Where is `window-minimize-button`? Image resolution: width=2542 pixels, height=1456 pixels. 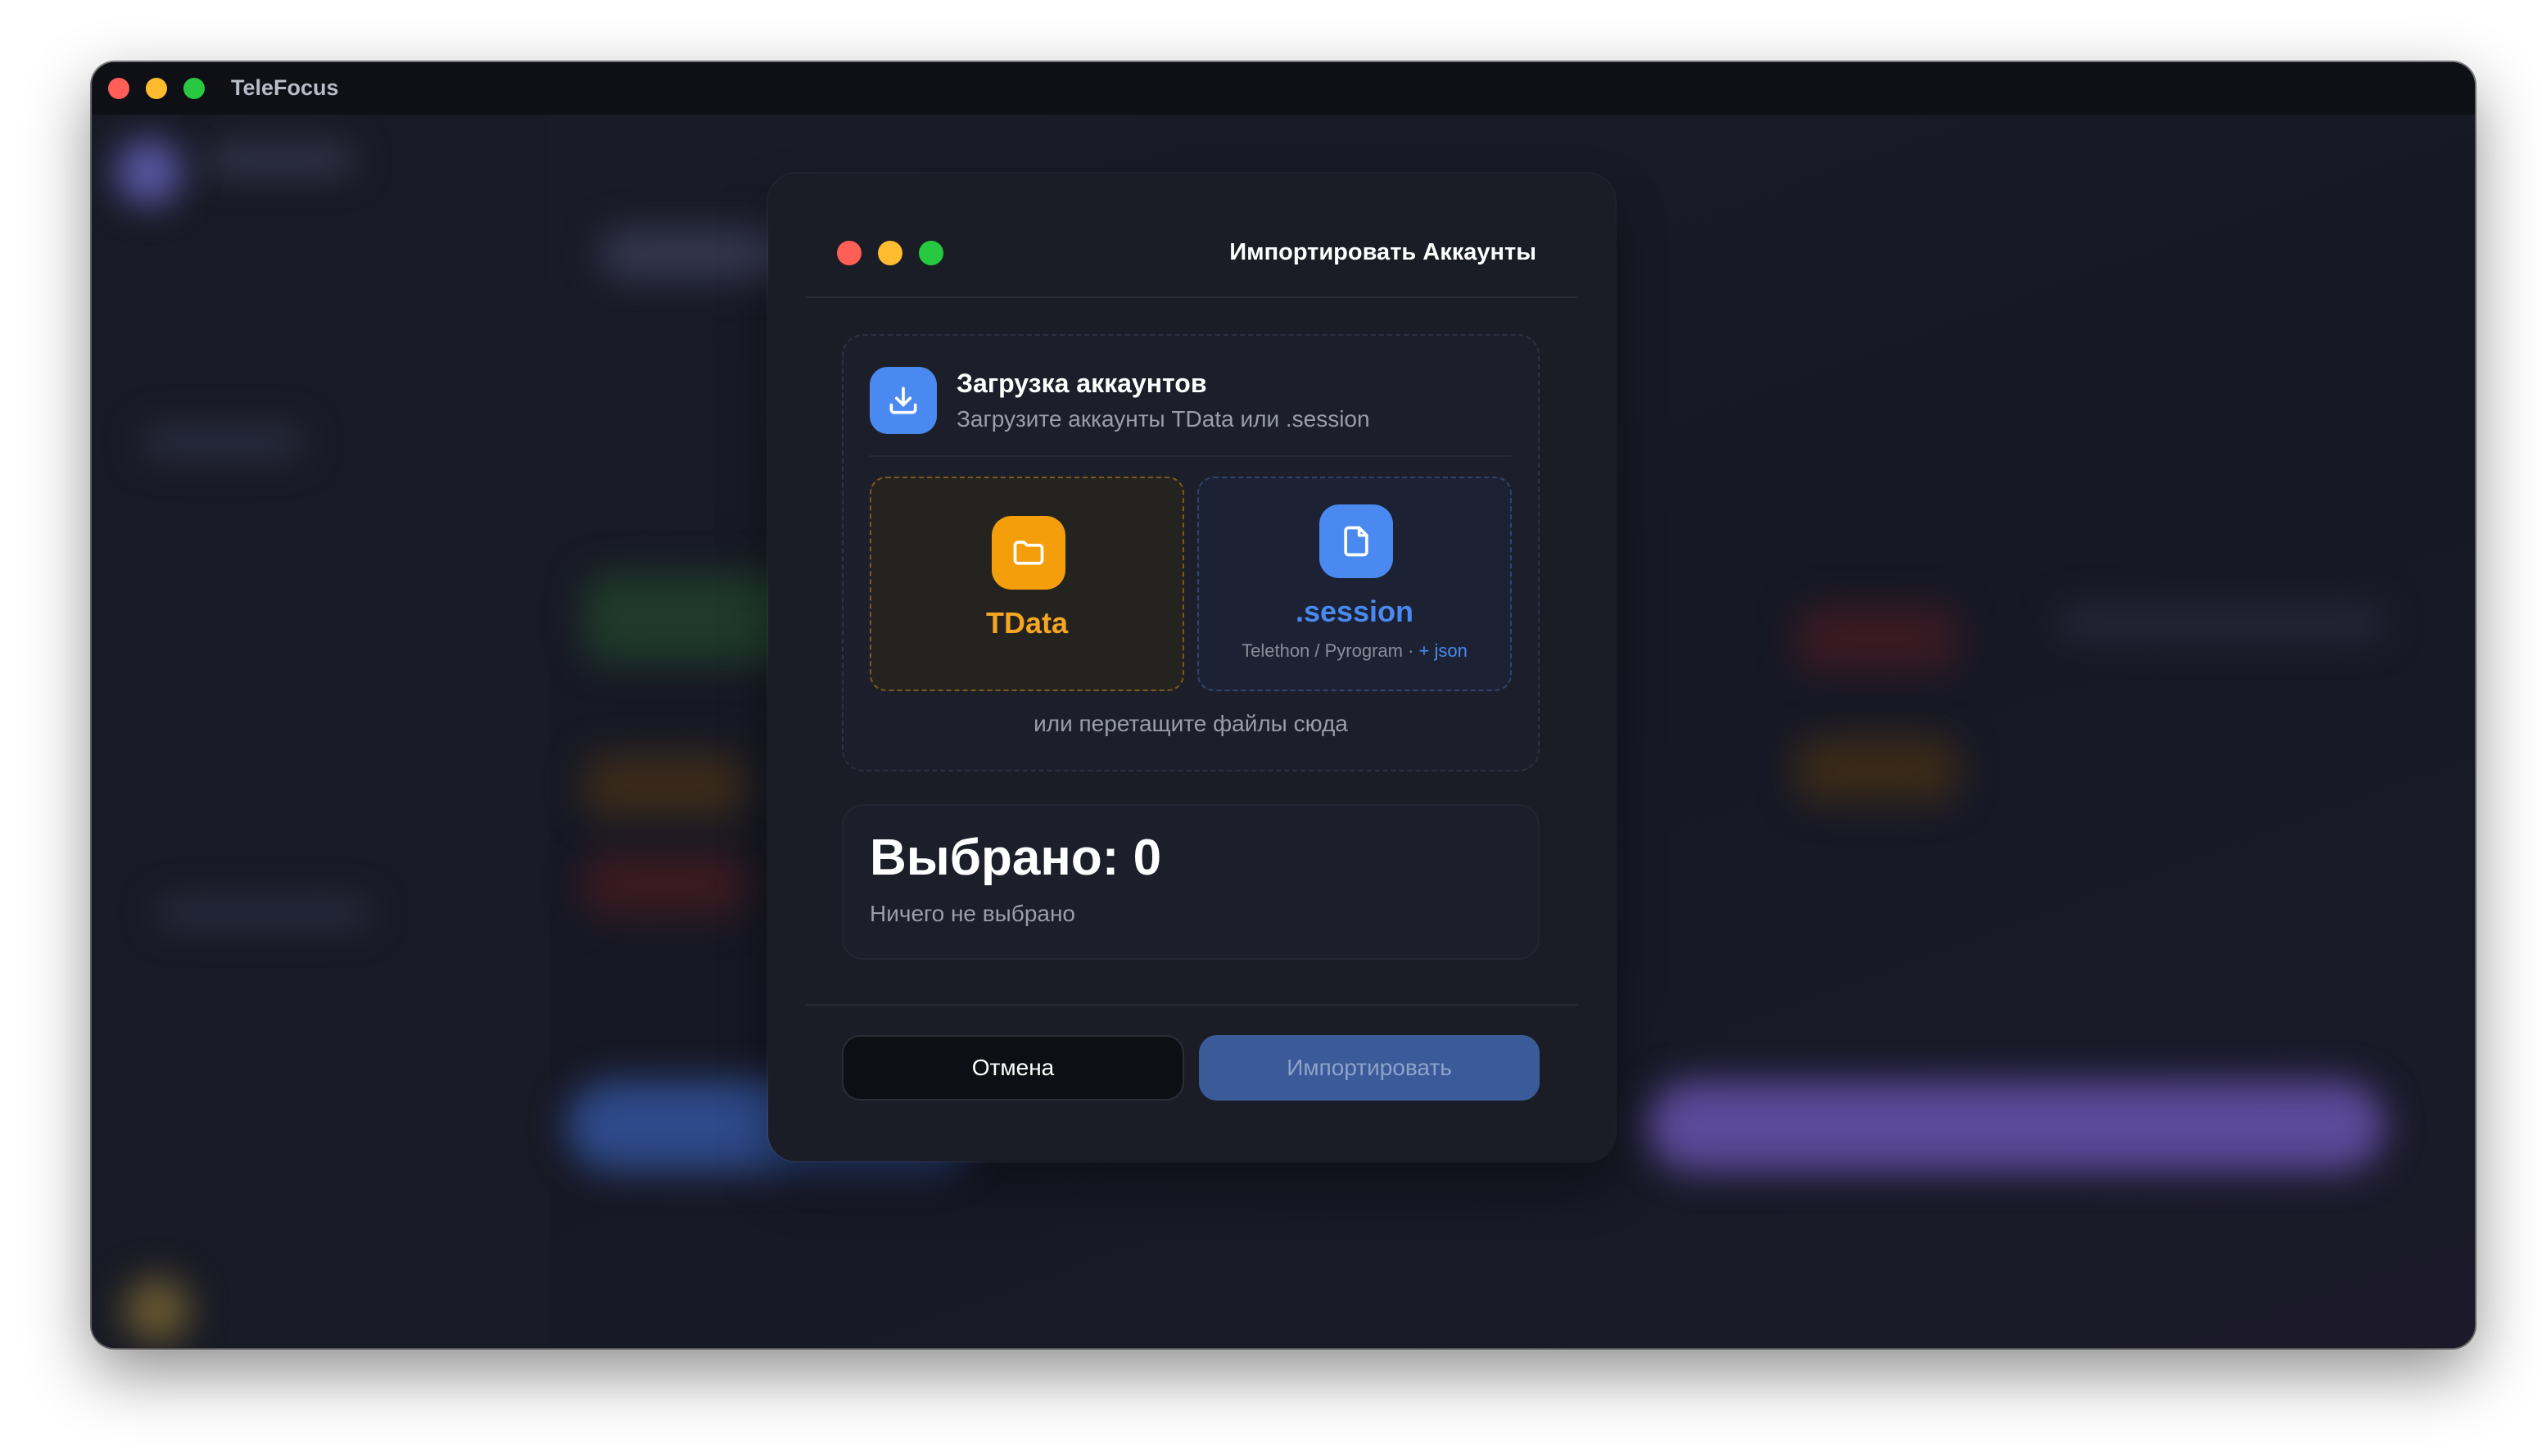 window-minimize-button is located at coordinates (157, 88).